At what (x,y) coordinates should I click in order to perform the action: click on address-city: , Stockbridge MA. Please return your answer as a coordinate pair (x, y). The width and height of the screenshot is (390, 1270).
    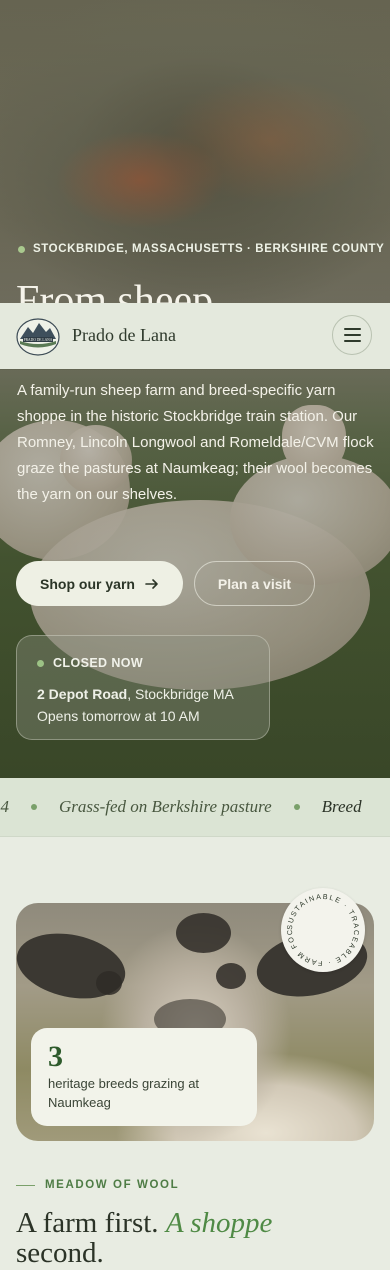
    Looking at the image, I should click on (180, 694).